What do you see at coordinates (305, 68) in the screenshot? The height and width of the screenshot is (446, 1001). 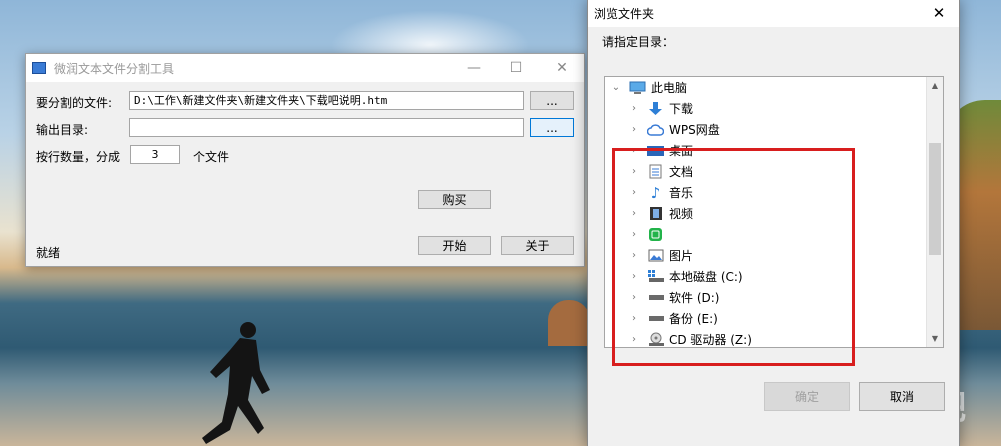 I see `tool-titlebar: 微润文本文件分割工具 — ☐ ✕` at bounding box center [305, 68].